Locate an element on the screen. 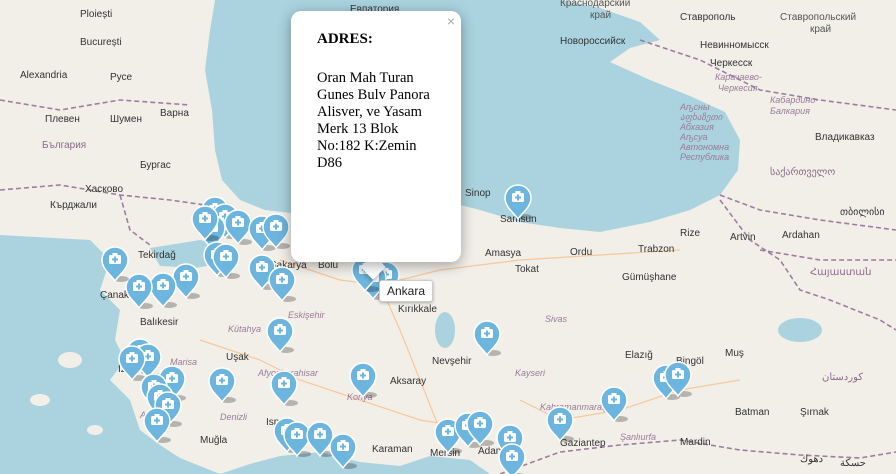 The image size is (896, 474). svg-text: Аҧсуа is located at coordinates (693, 137).